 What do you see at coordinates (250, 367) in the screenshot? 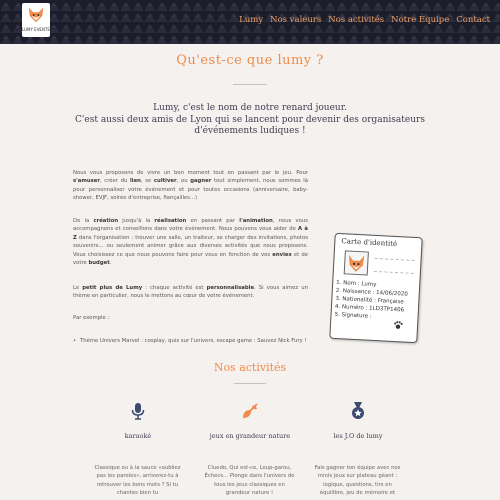
I see `activities-title: Nos activités` at bounding box center [250, 367].